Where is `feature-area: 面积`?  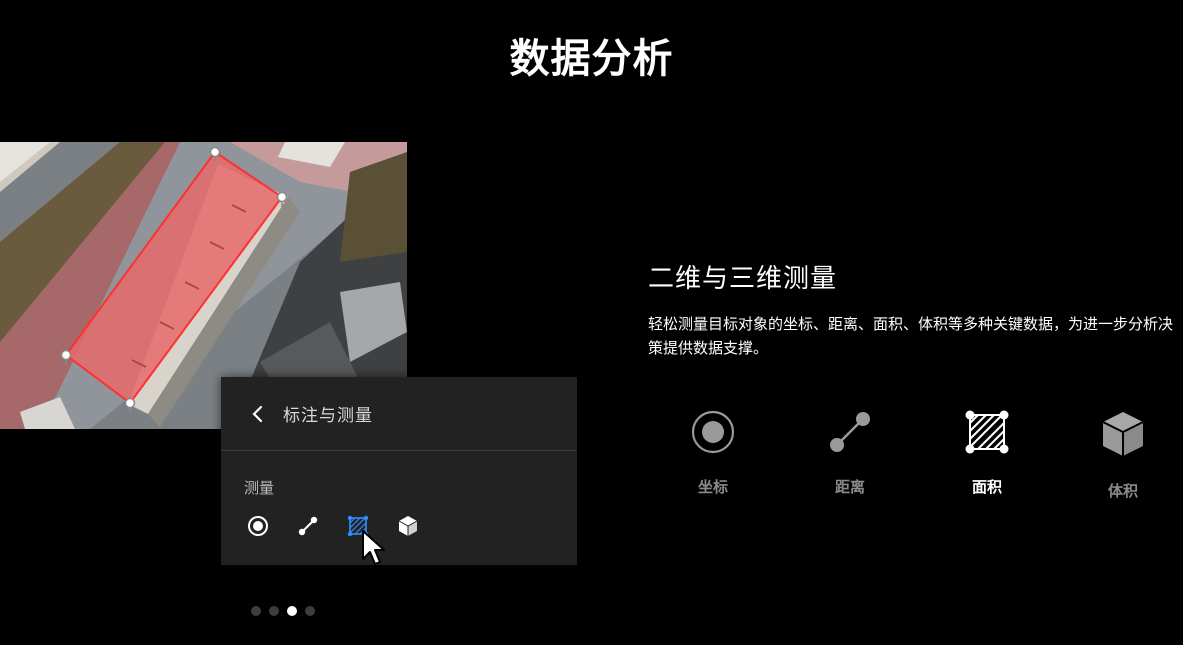
feature-area: 面积 is located at coordinates (987, 453).